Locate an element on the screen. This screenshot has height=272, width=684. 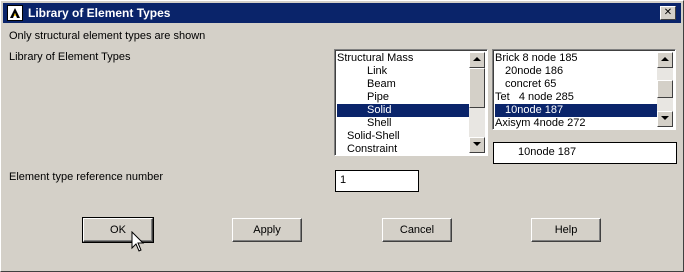
mouse-cursor-icon is located at coordinates (138, 241).